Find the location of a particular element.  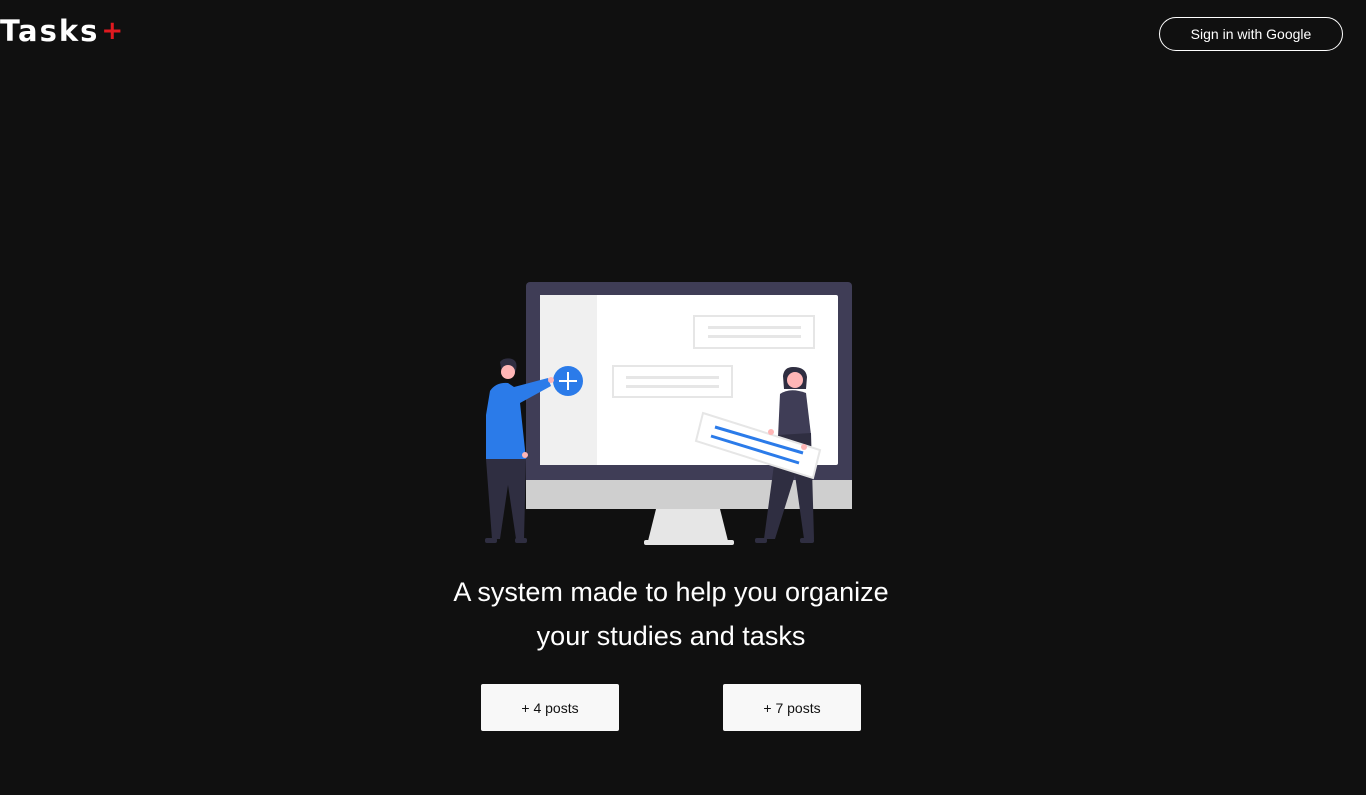

tagline-line-1: A system made to help you organize is located at coordinates (671, 592).